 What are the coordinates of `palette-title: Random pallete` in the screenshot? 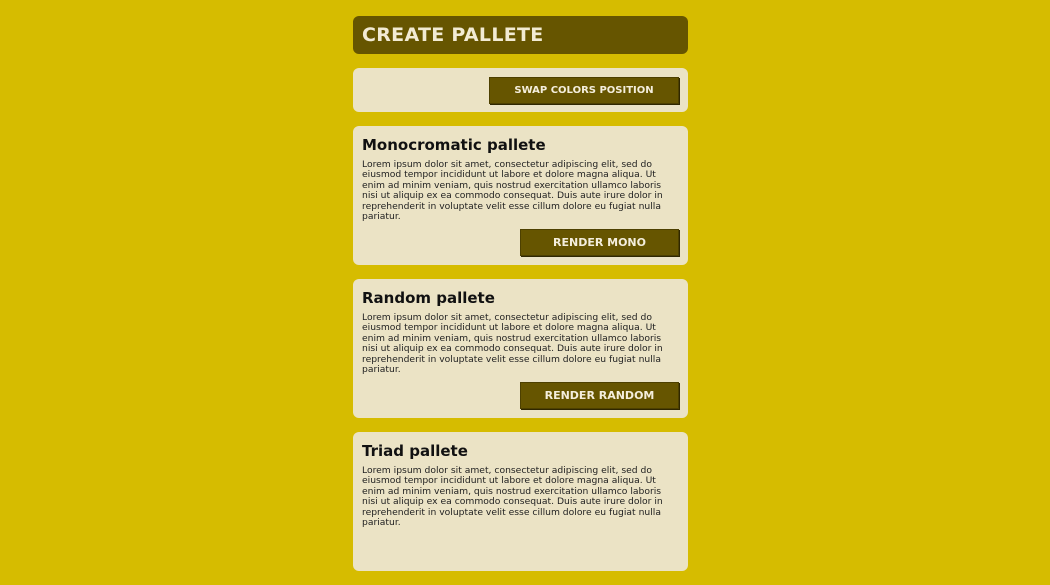 It's located at (428, 298).